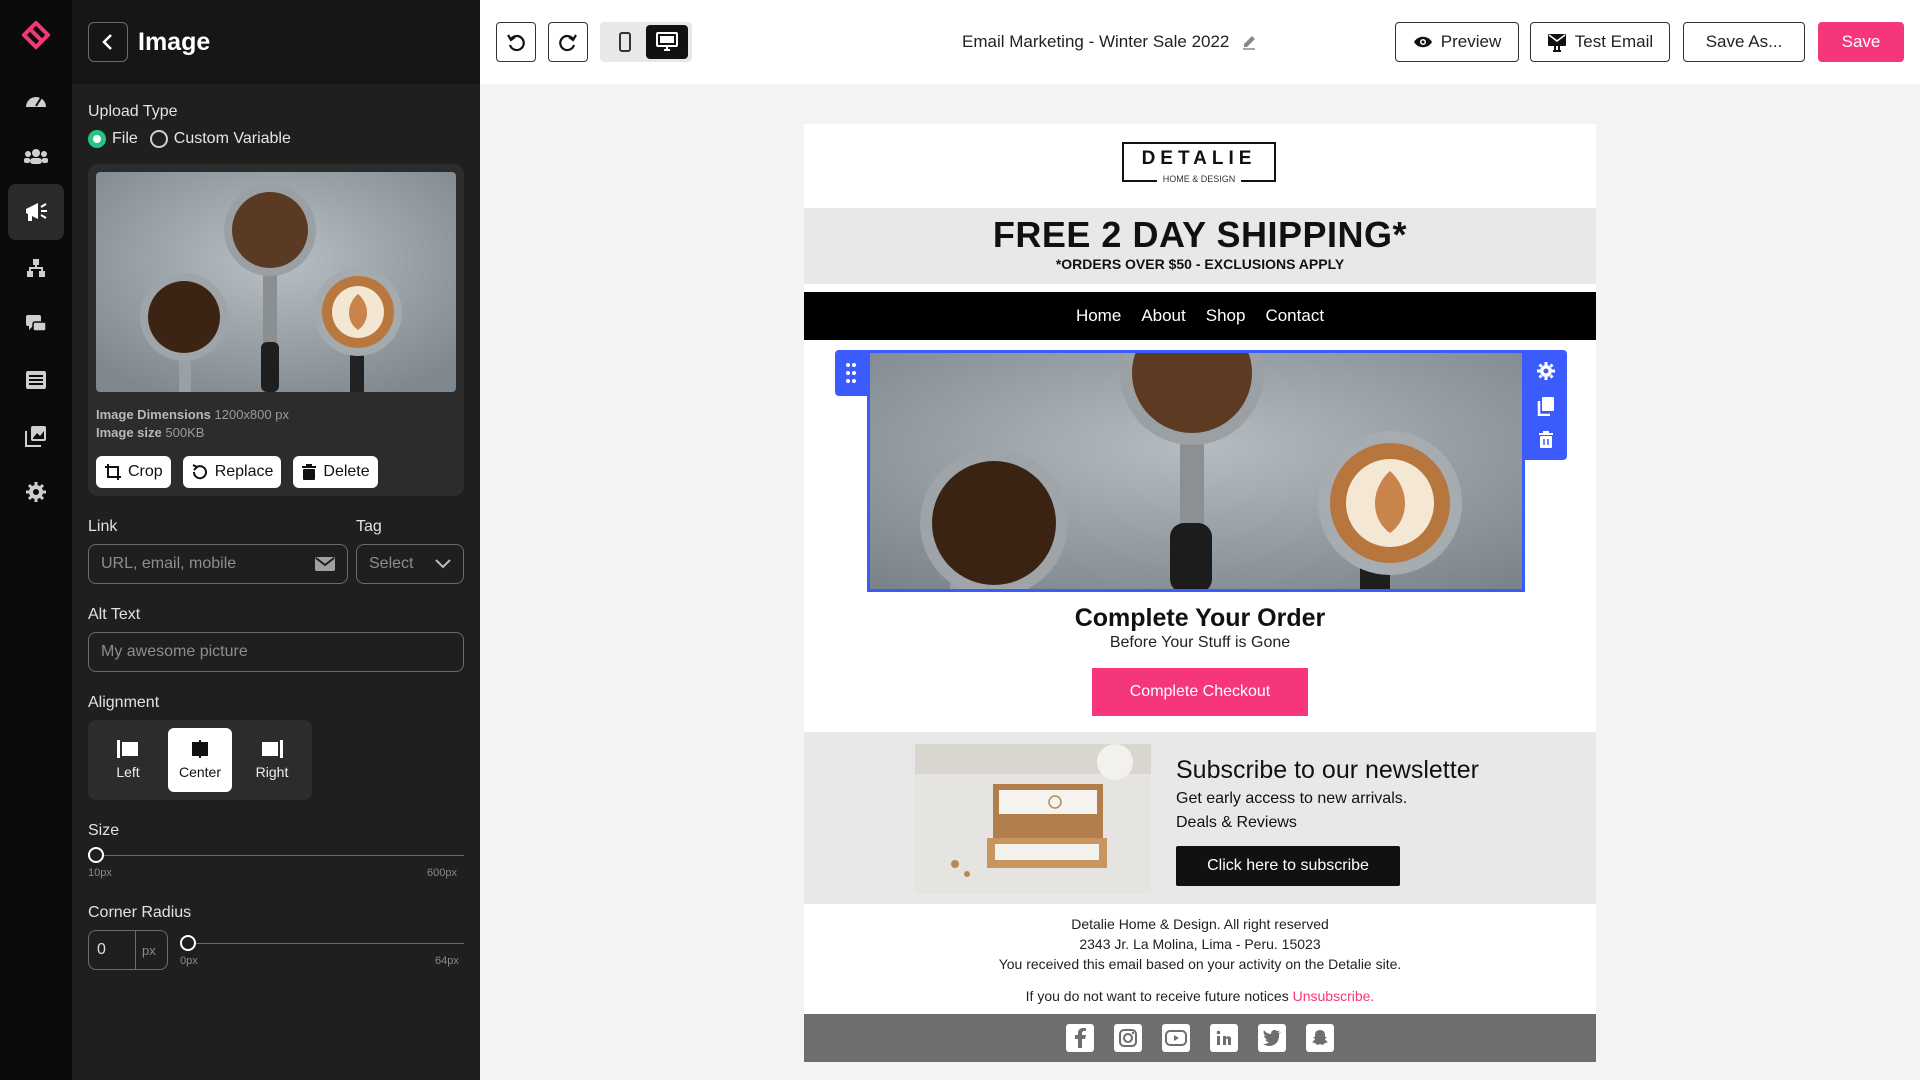  What do you see at coordinates (200, 749) in the screenshot?
I see `align-center-icon` at bounding box center [200, 749].